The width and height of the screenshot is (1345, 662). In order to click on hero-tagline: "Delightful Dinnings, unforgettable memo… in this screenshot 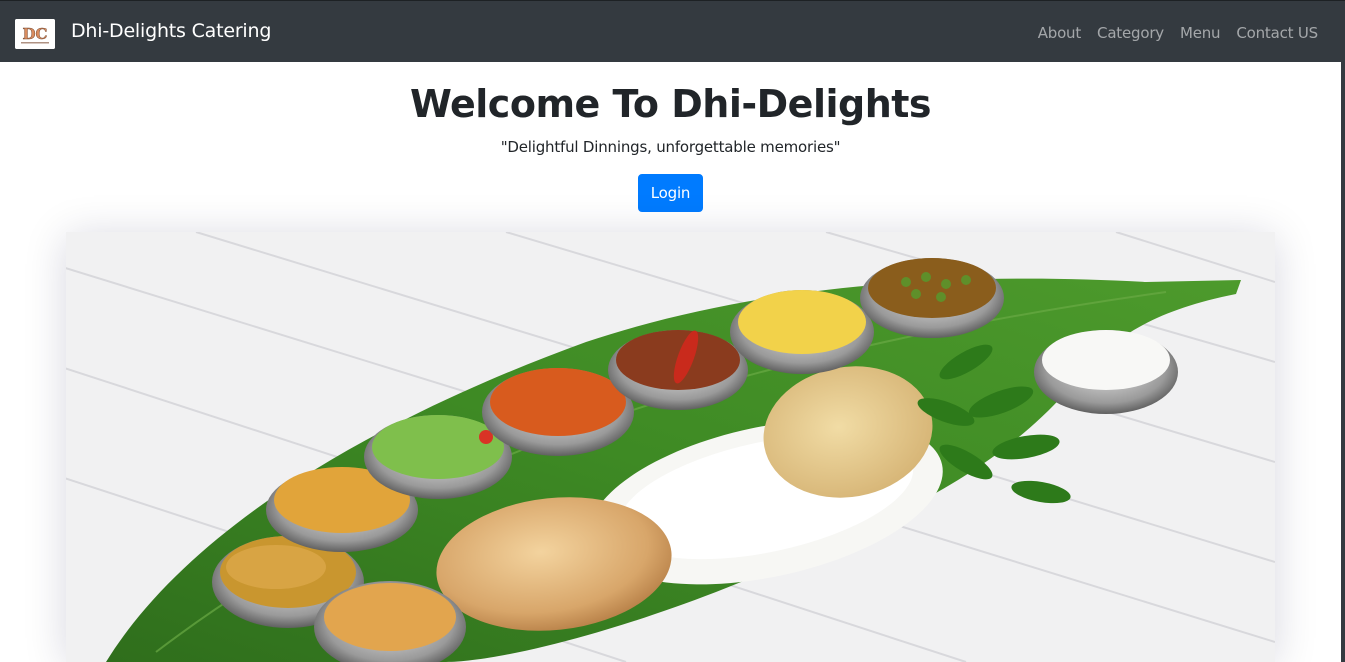, I will do `click(670, 147)`.